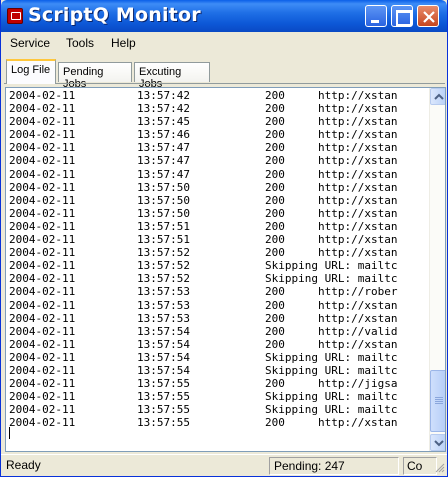  I want to click on log-line: 2004-02-11 13:57:46 200 http://xstan, so click(219, 134).